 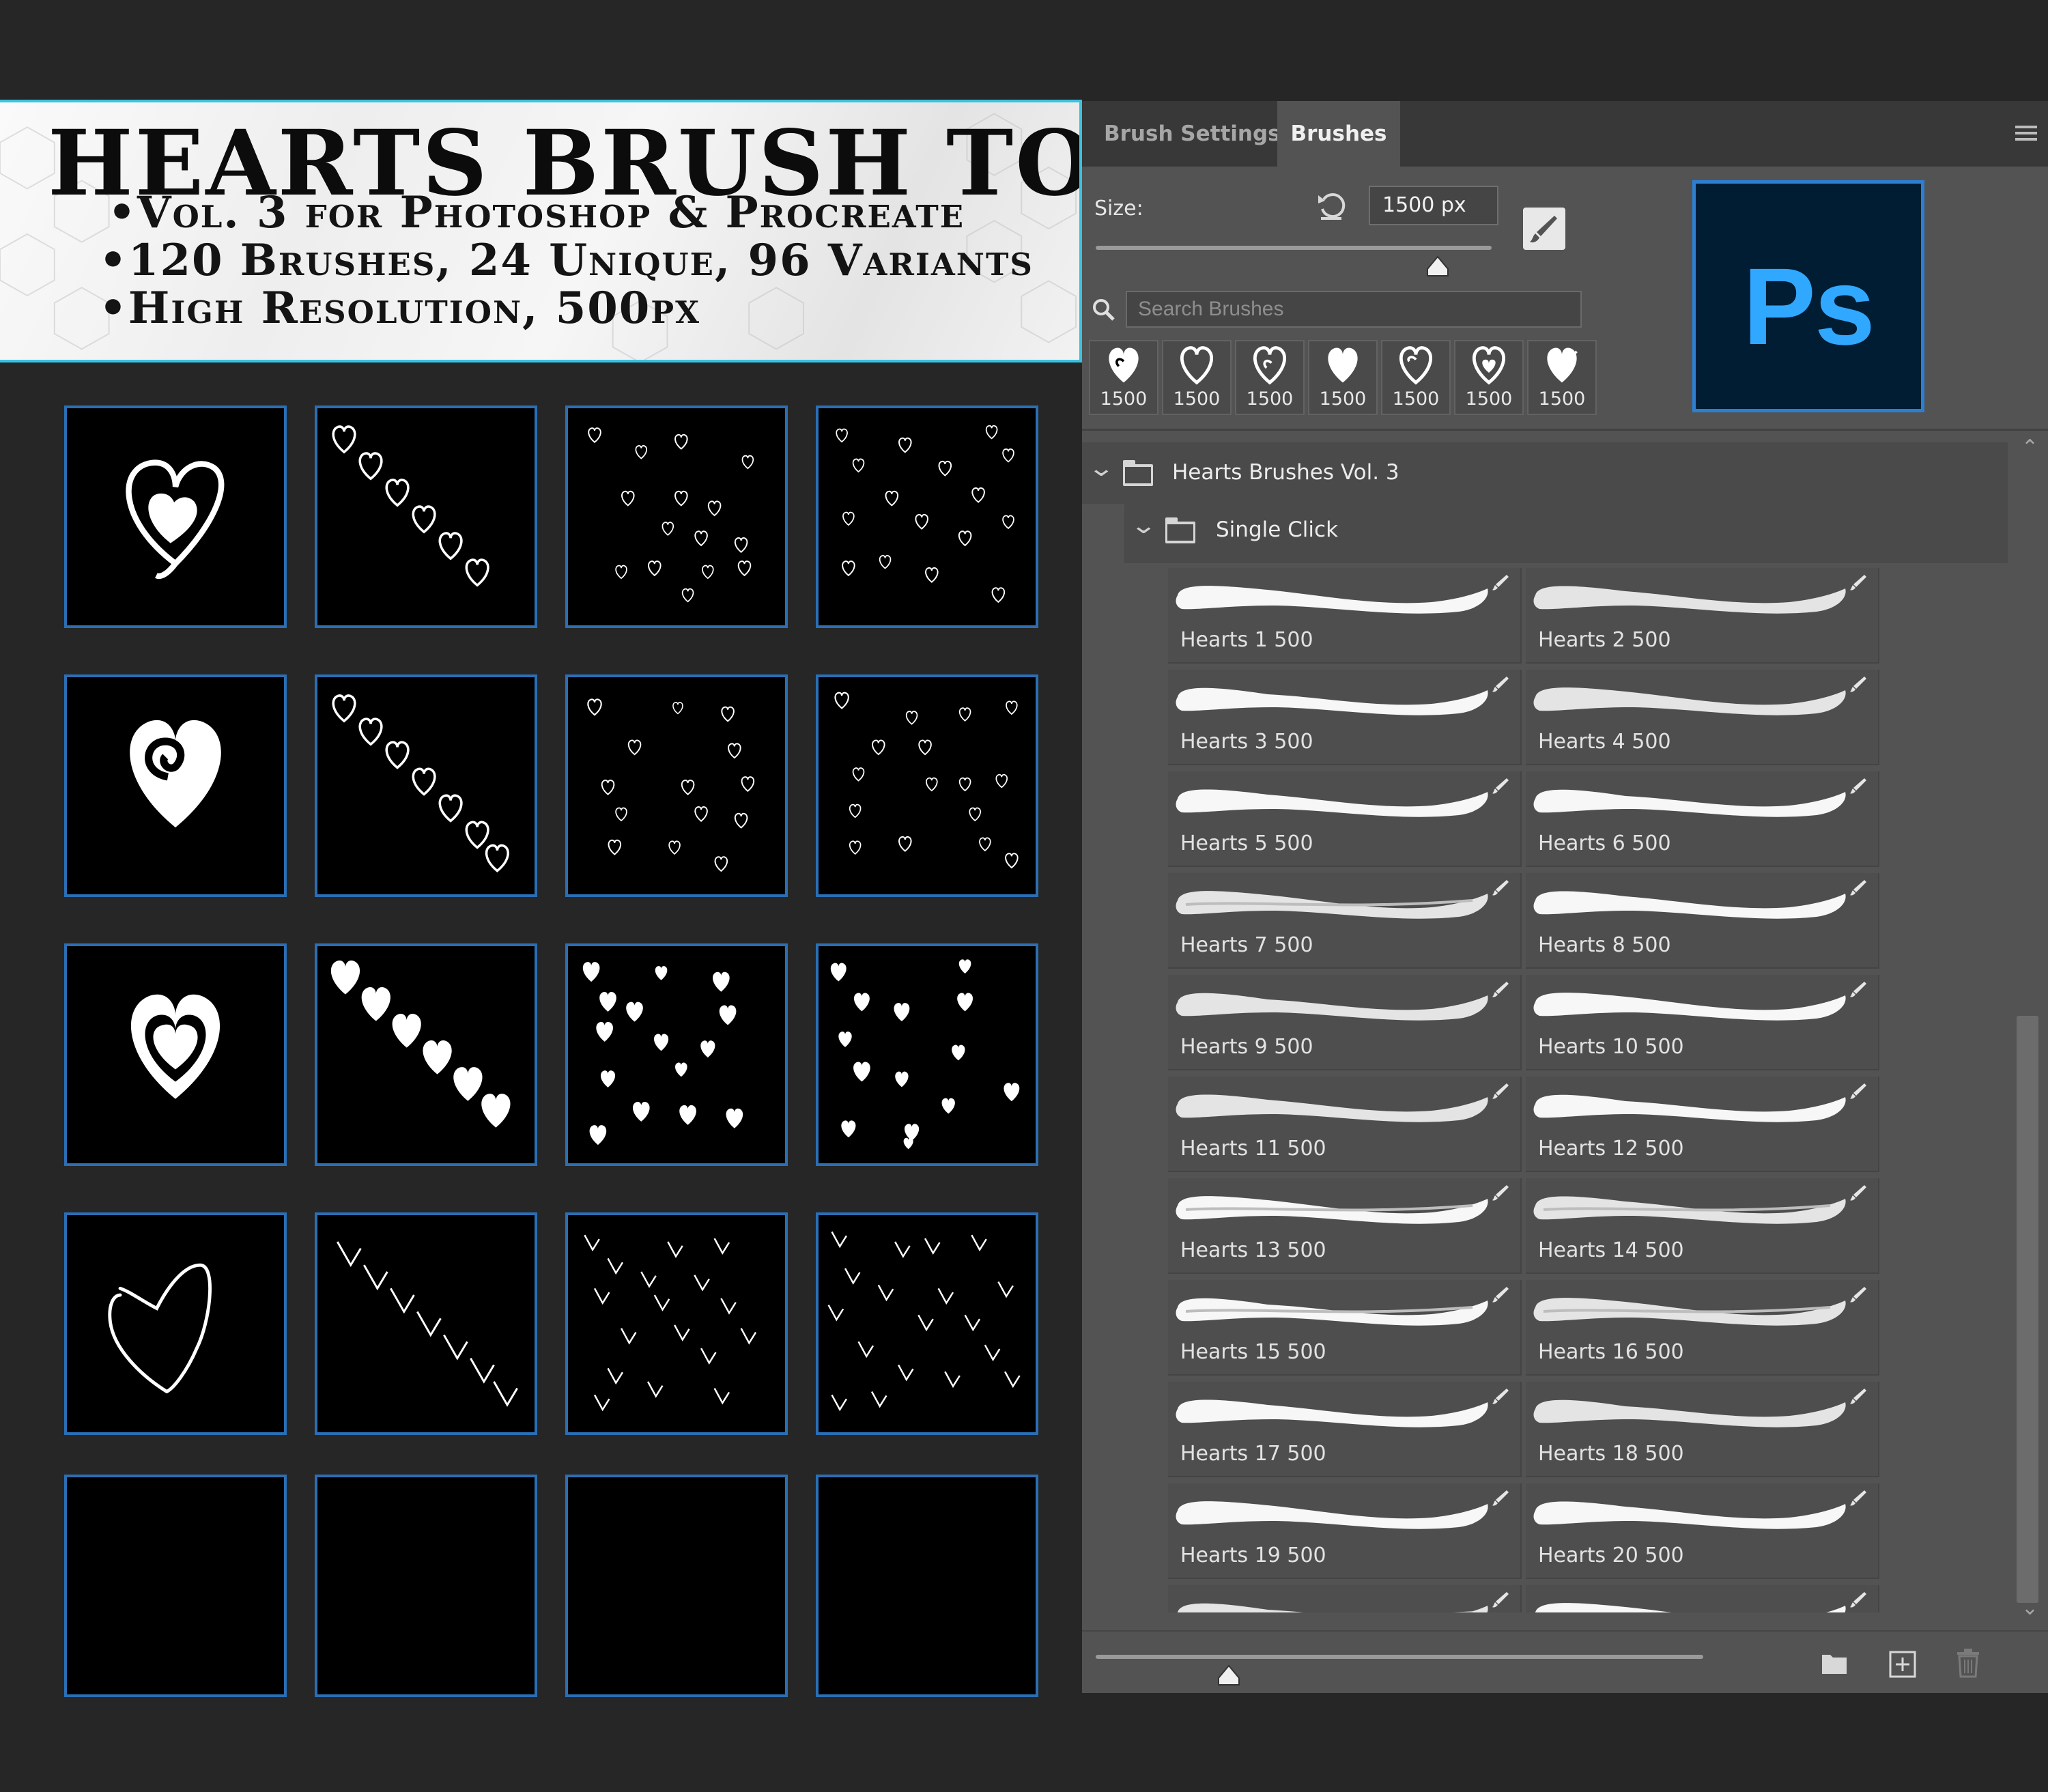 I want to click on brush-item: Hearts 7 500, so click(x=1345, y=921).